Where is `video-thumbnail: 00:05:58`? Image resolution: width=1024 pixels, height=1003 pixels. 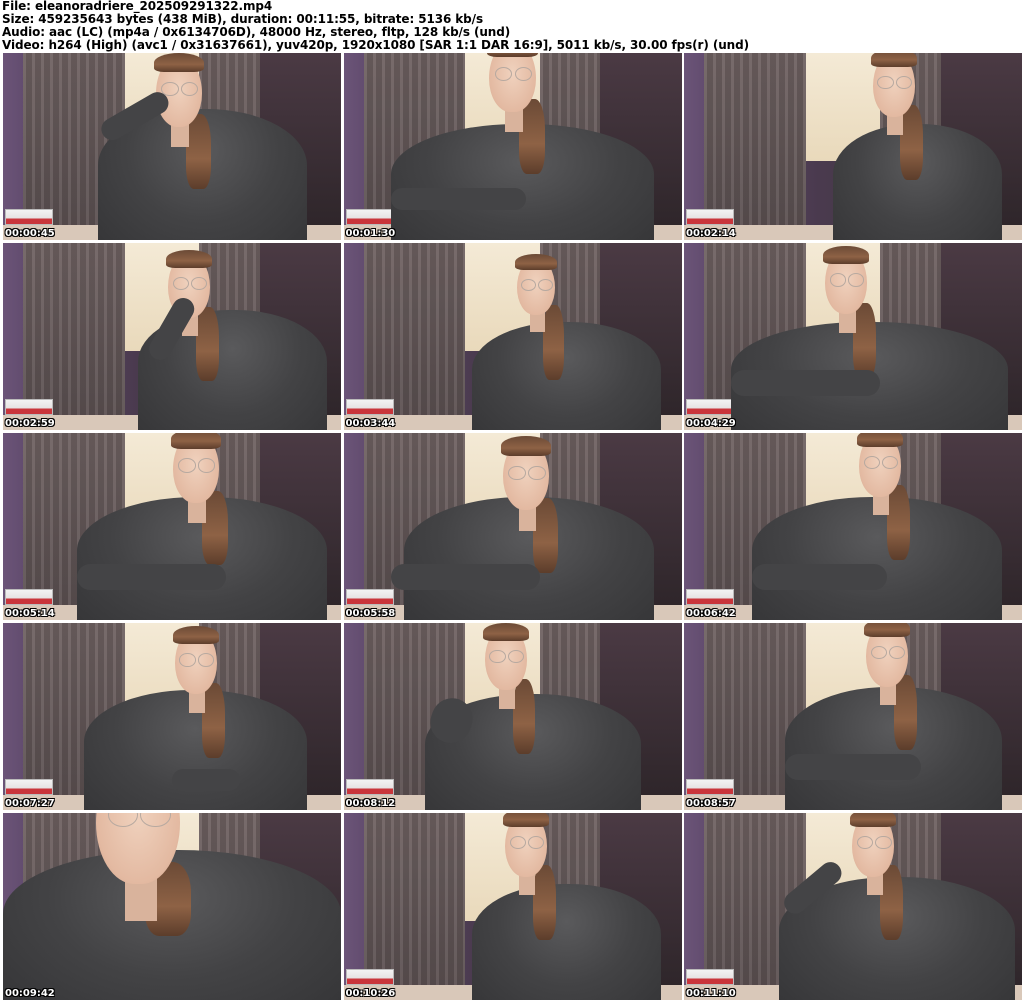 video-thumbnail: 00:05:58 is located at coordinates (512, 526).